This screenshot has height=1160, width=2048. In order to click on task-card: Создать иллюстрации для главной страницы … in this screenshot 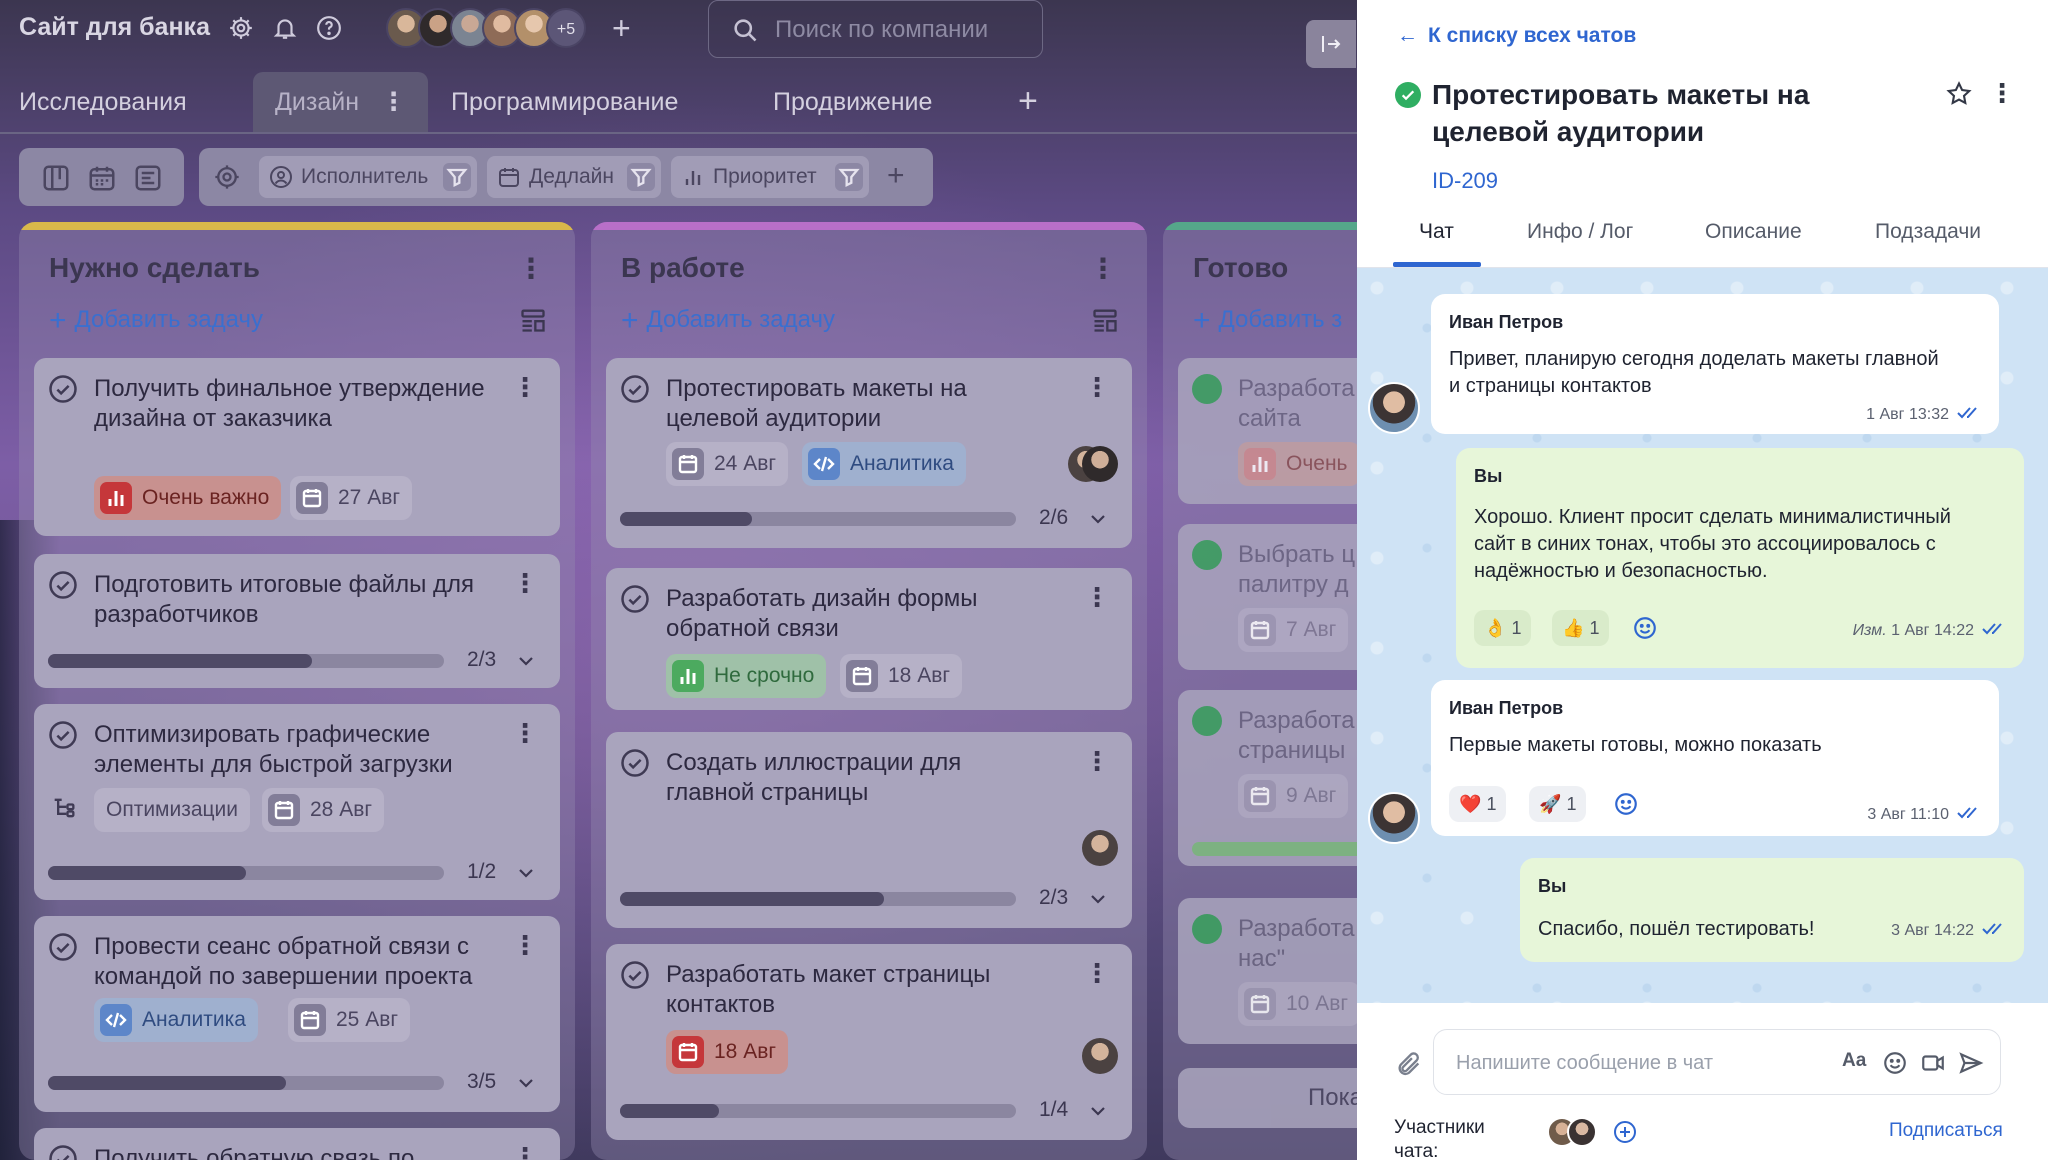, I will do `click(869, 830)`.